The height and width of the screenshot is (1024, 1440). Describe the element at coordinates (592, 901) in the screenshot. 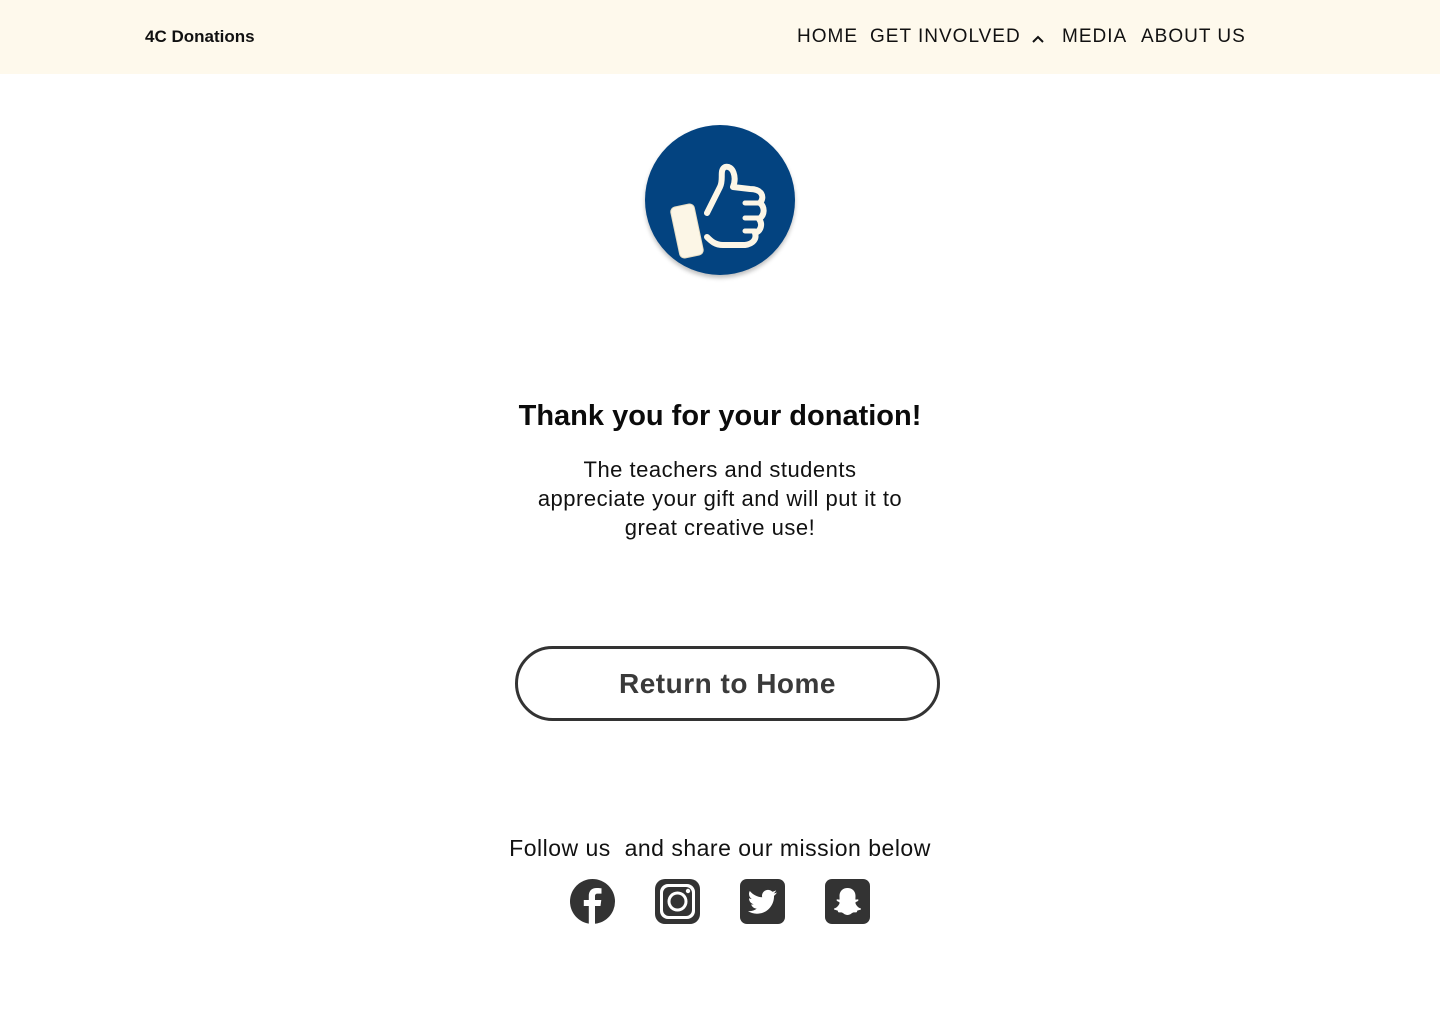

I see `facebook-icon` at that location.